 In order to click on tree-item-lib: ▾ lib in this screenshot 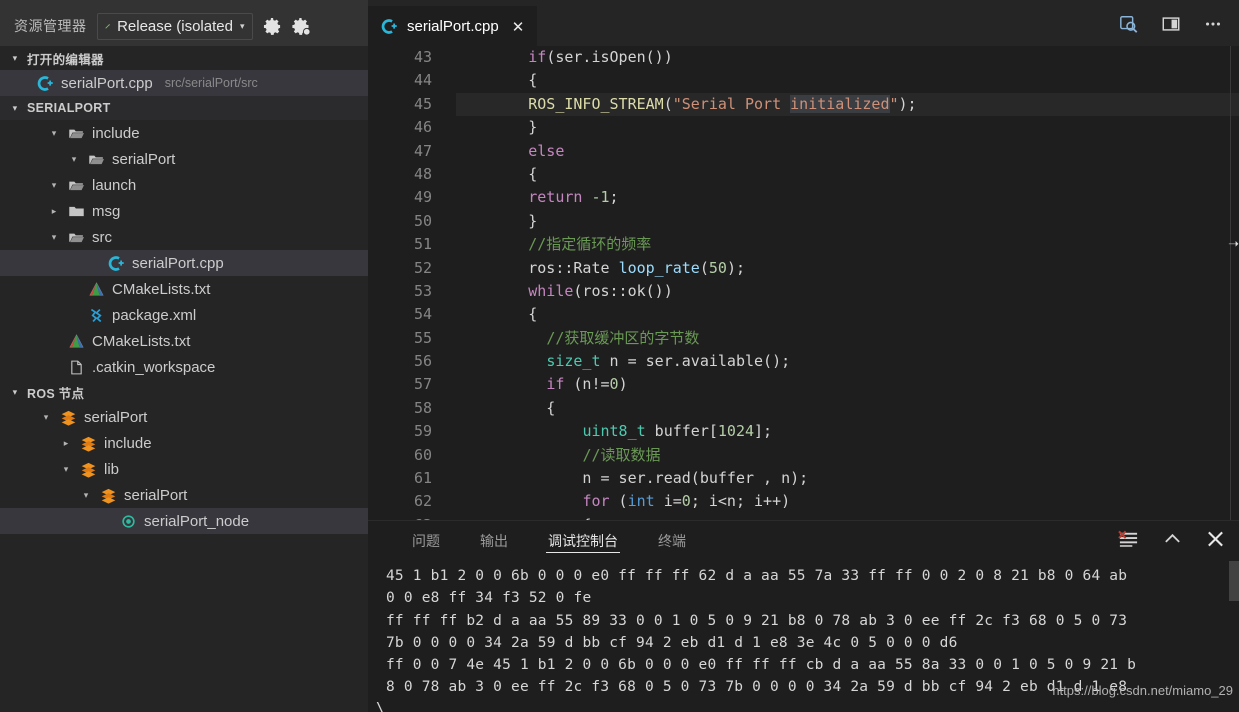, I will do `click(184, 469)`.